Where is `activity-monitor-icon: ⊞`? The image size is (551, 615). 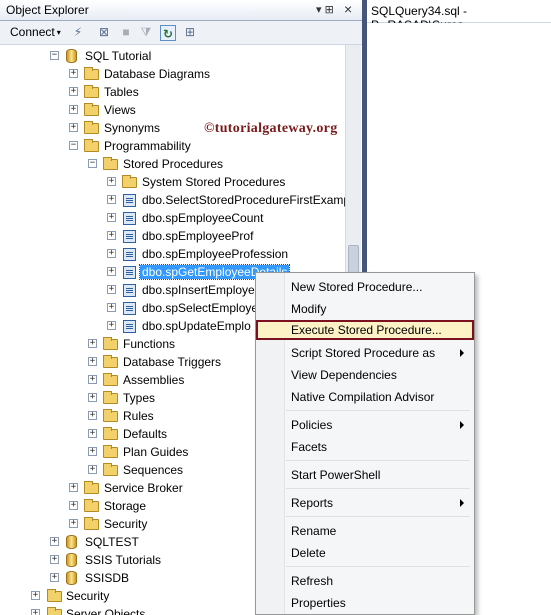 activity-monitor-icon: ⊞ is located at coordinates (190, 32).